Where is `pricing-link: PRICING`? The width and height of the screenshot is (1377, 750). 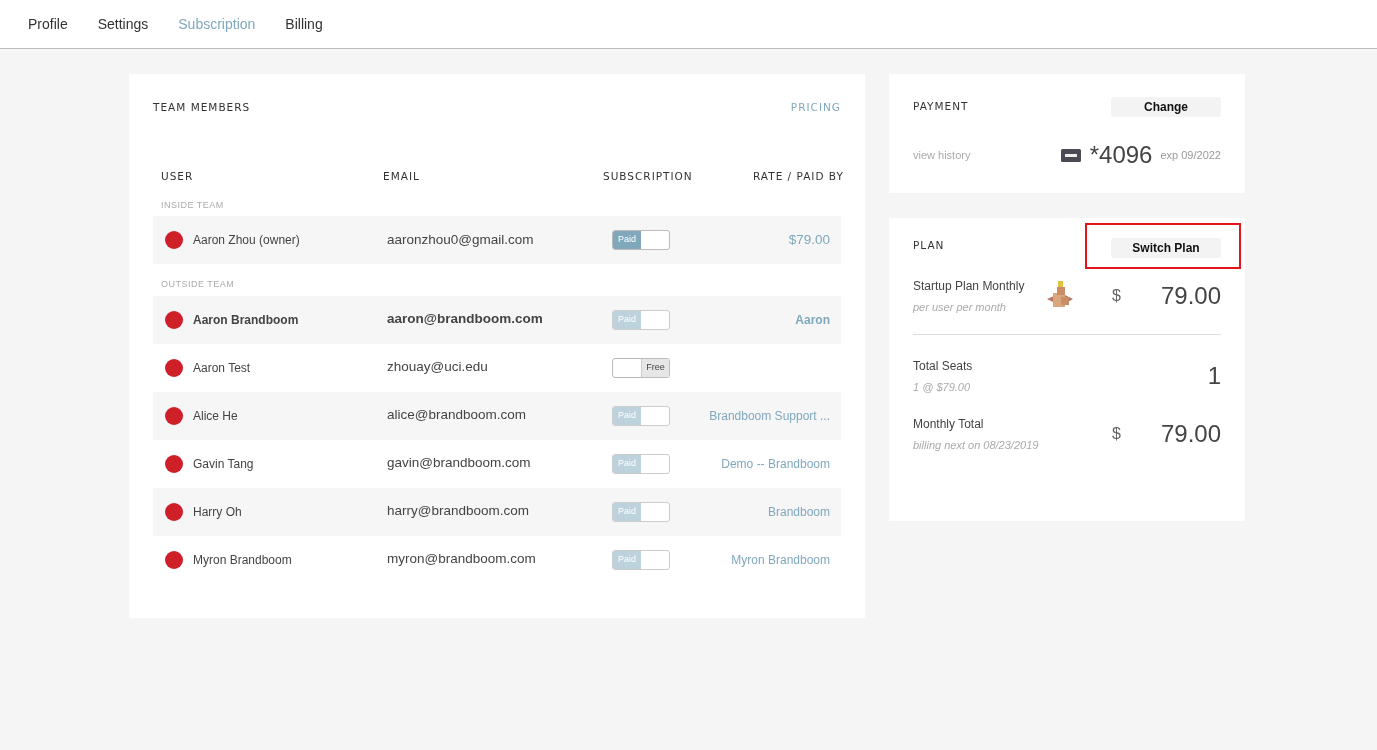 pricing-link: PRICING is located at coordinates (815, 108).